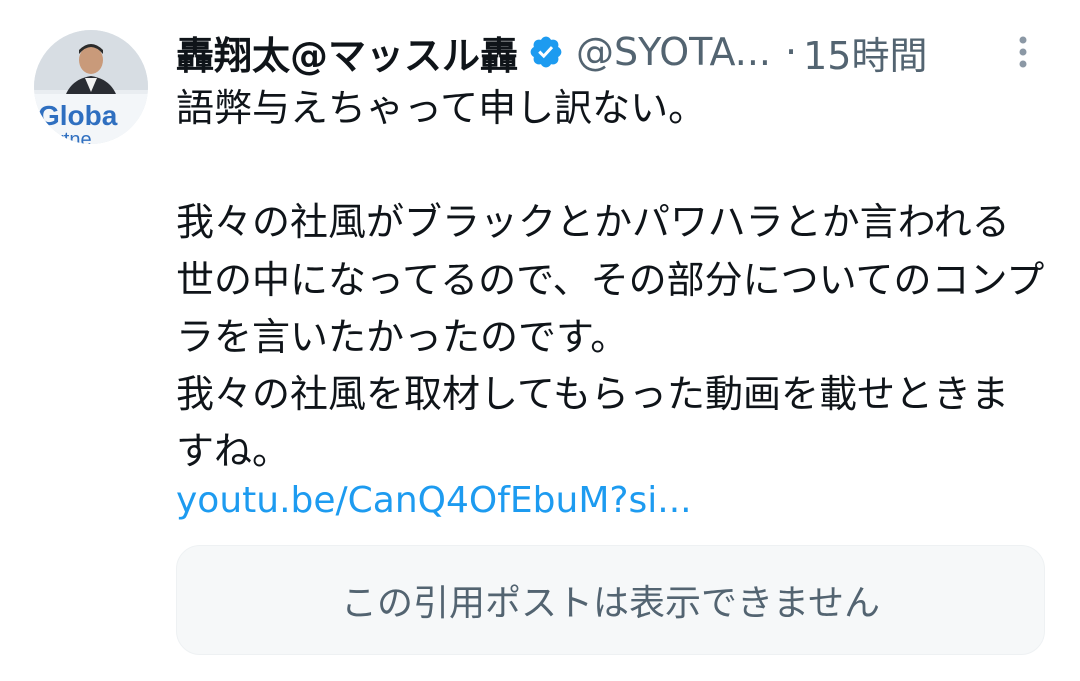 This screenshot has width=1080, height=681. Describe the element at coordinates (347, 52) in the screenshot. I see `author-name: 轟翔太@マッスル轟` at that location.